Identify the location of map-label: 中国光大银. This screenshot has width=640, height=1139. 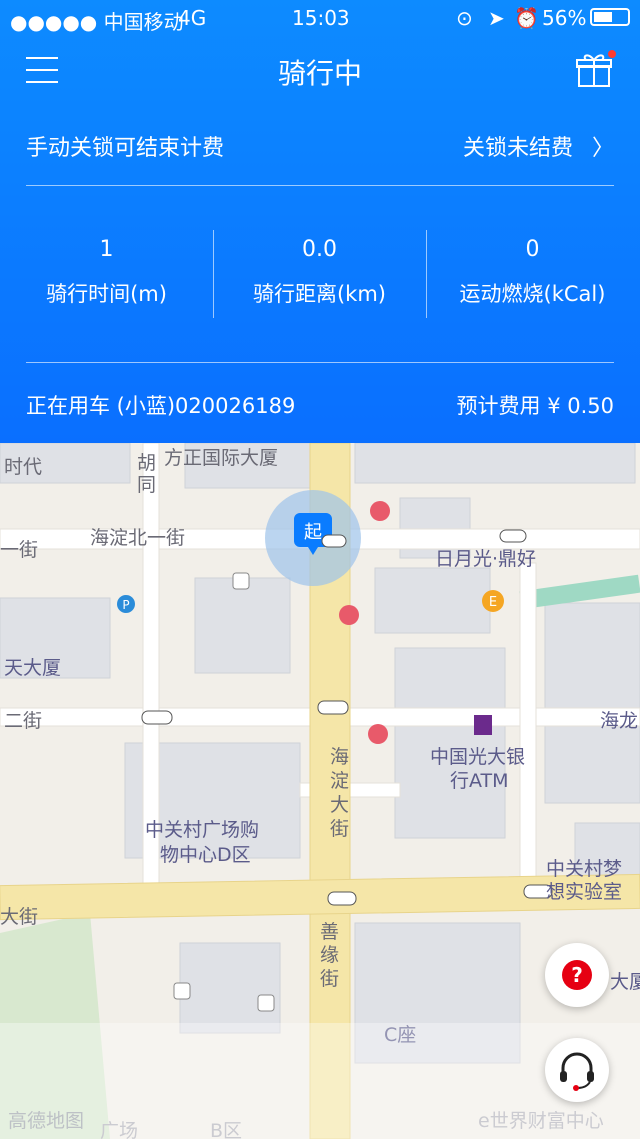
(477, 757).